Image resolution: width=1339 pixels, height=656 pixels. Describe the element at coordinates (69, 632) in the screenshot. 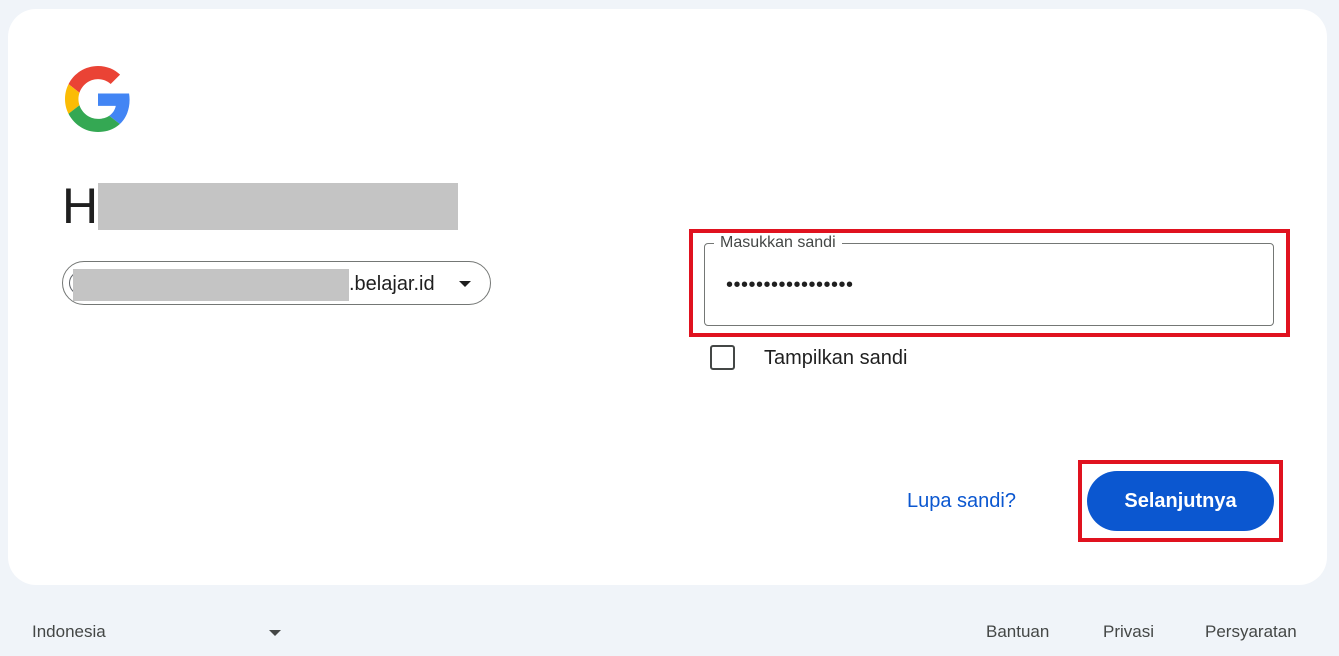

I see `language-selector: Indonesia` at that location.